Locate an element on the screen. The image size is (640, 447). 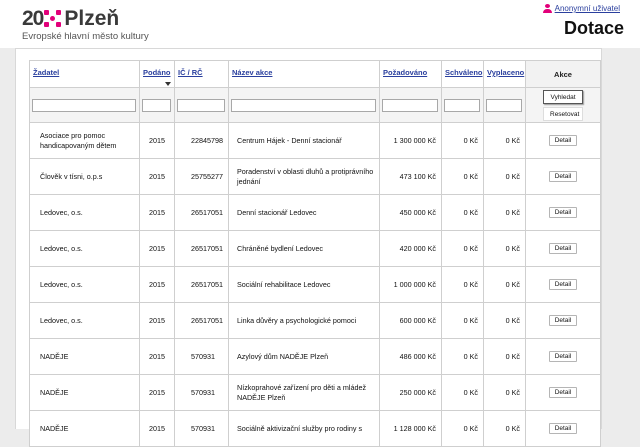
filter-schvaleno-input is located at coordinates (462, 105).